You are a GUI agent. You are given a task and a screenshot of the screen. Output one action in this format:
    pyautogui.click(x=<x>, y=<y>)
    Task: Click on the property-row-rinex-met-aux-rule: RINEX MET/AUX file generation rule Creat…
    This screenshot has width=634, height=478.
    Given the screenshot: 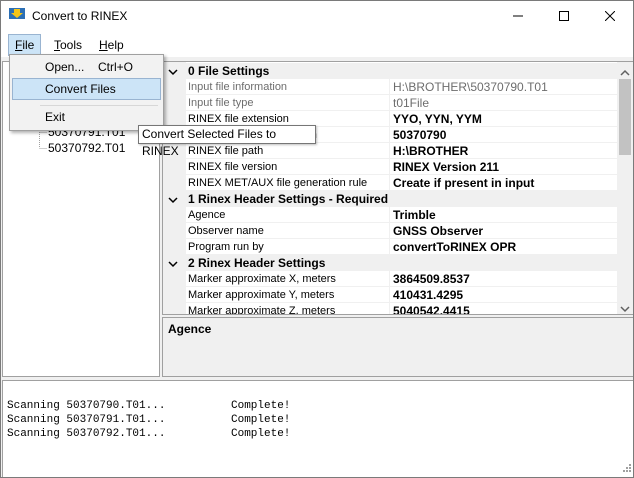 What is the action you would take?
    pyautogui.click(x=390, y=183)
    